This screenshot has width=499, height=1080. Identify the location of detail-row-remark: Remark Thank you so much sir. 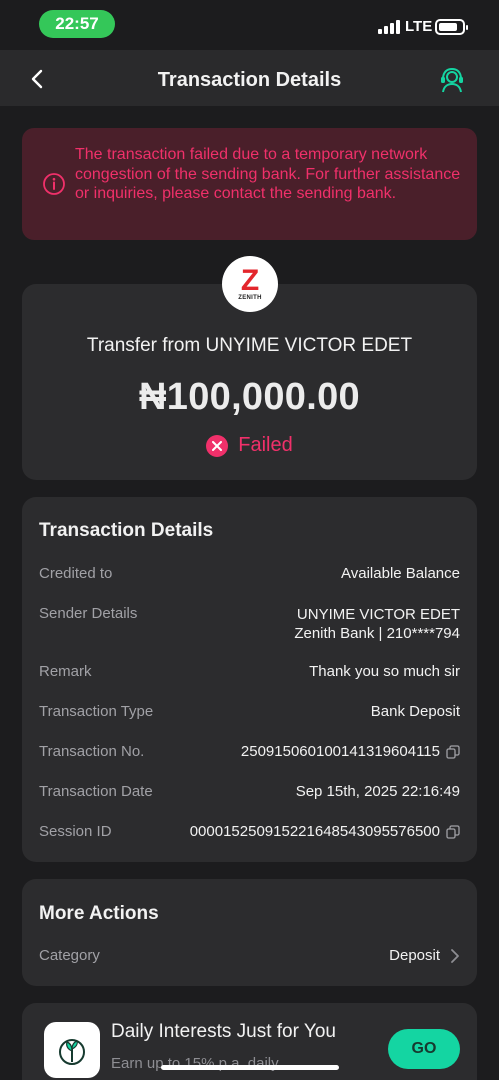
(249, 671).